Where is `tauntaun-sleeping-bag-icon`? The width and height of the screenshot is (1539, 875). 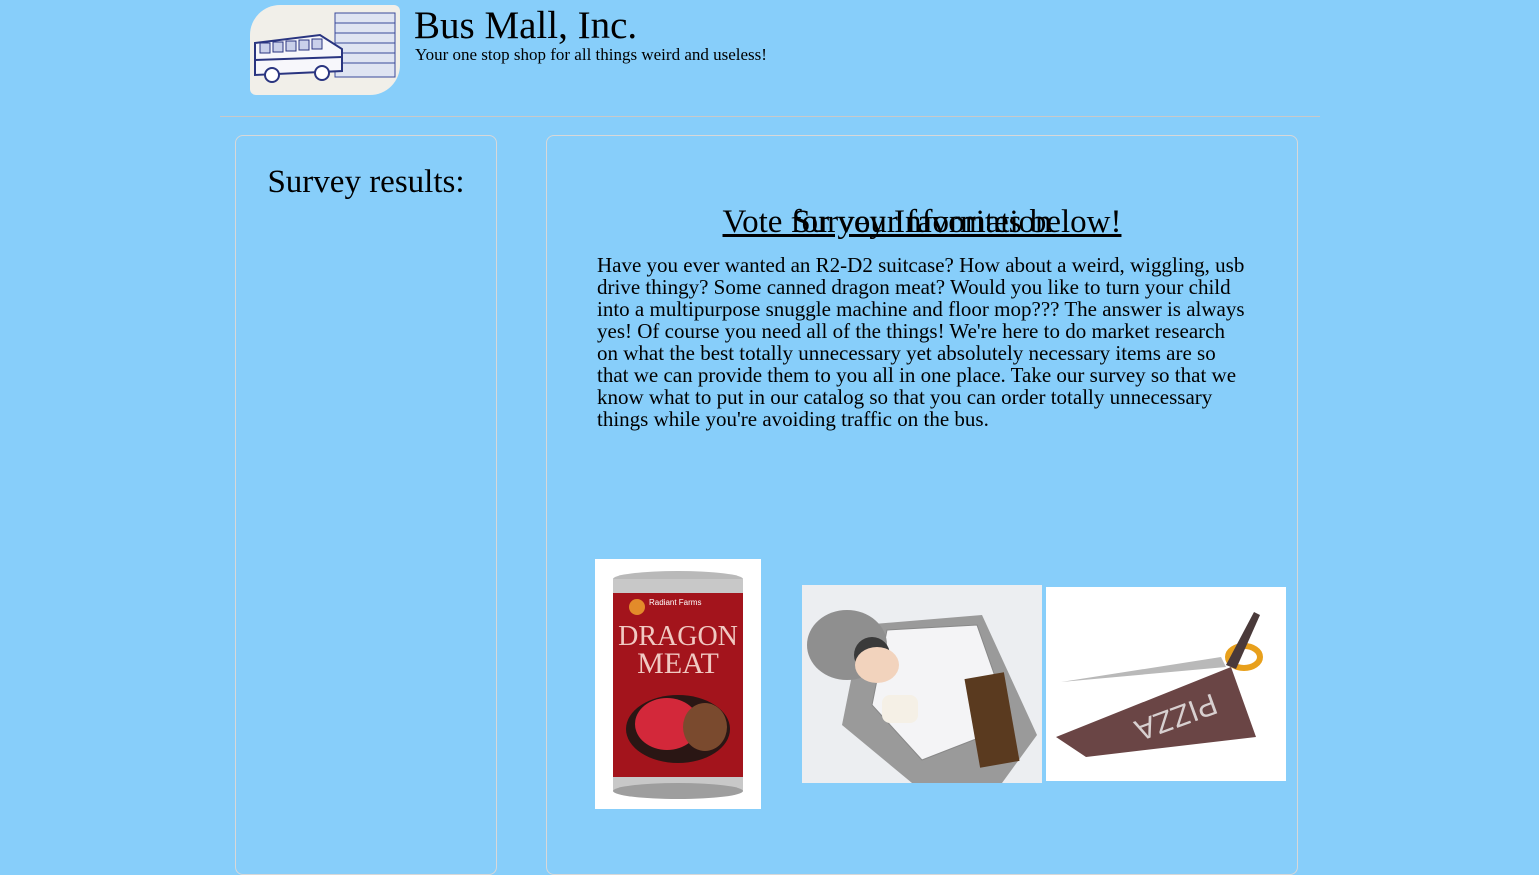
tauntaun-sleeping-bag-icon is located at coordinates (922, 684).